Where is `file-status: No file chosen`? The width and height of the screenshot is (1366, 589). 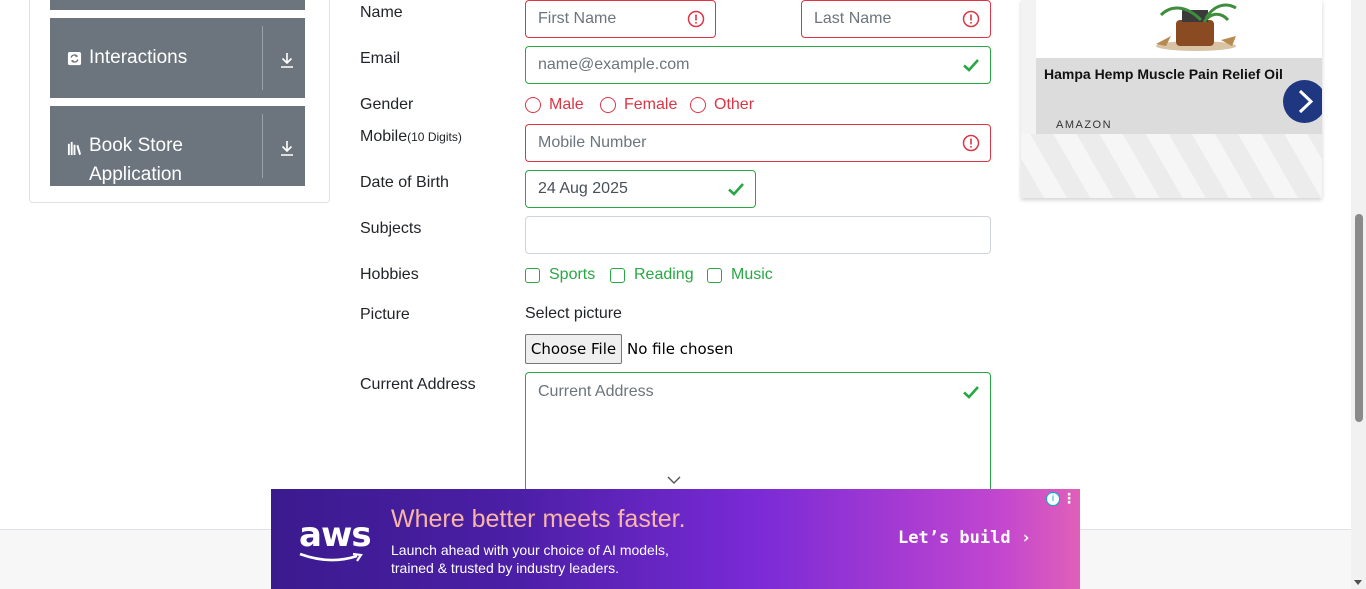
file-status: No file chosen is located at coordinates (680, 349).